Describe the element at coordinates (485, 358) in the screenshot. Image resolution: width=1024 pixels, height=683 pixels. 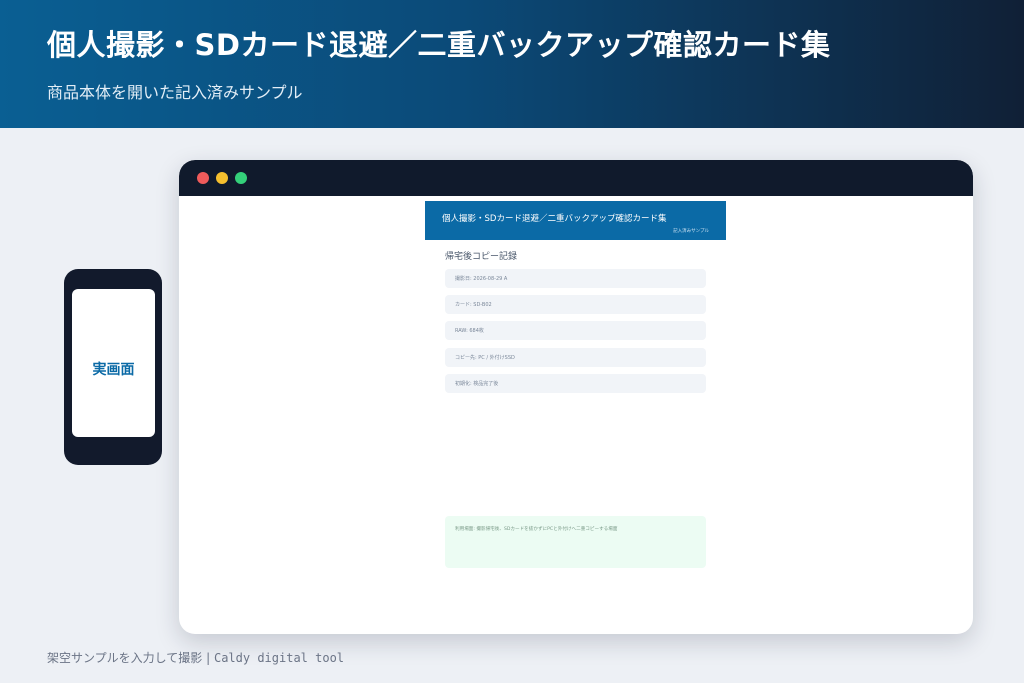
I see `field-text: コピー先: PC / 外付けSSD` at that location.